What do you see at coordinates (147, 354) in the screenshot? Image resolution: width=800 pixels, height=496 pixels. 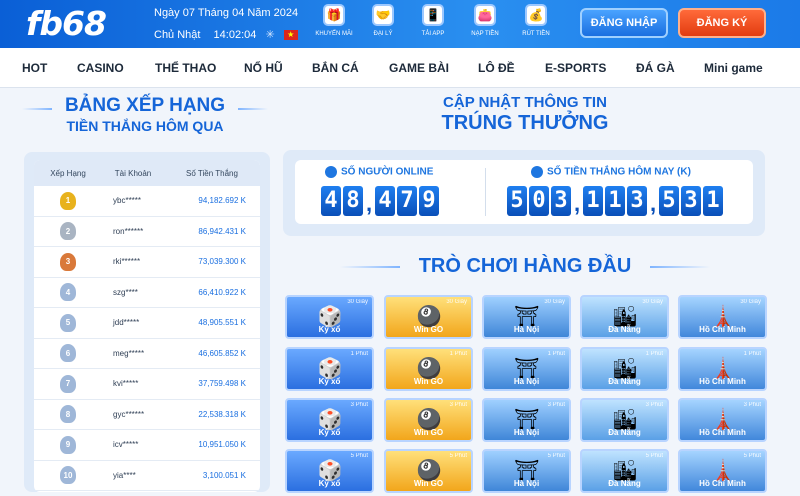 I see `table-row: 6 meg***** 46,605.852 K` at bounding box center [147, 354].